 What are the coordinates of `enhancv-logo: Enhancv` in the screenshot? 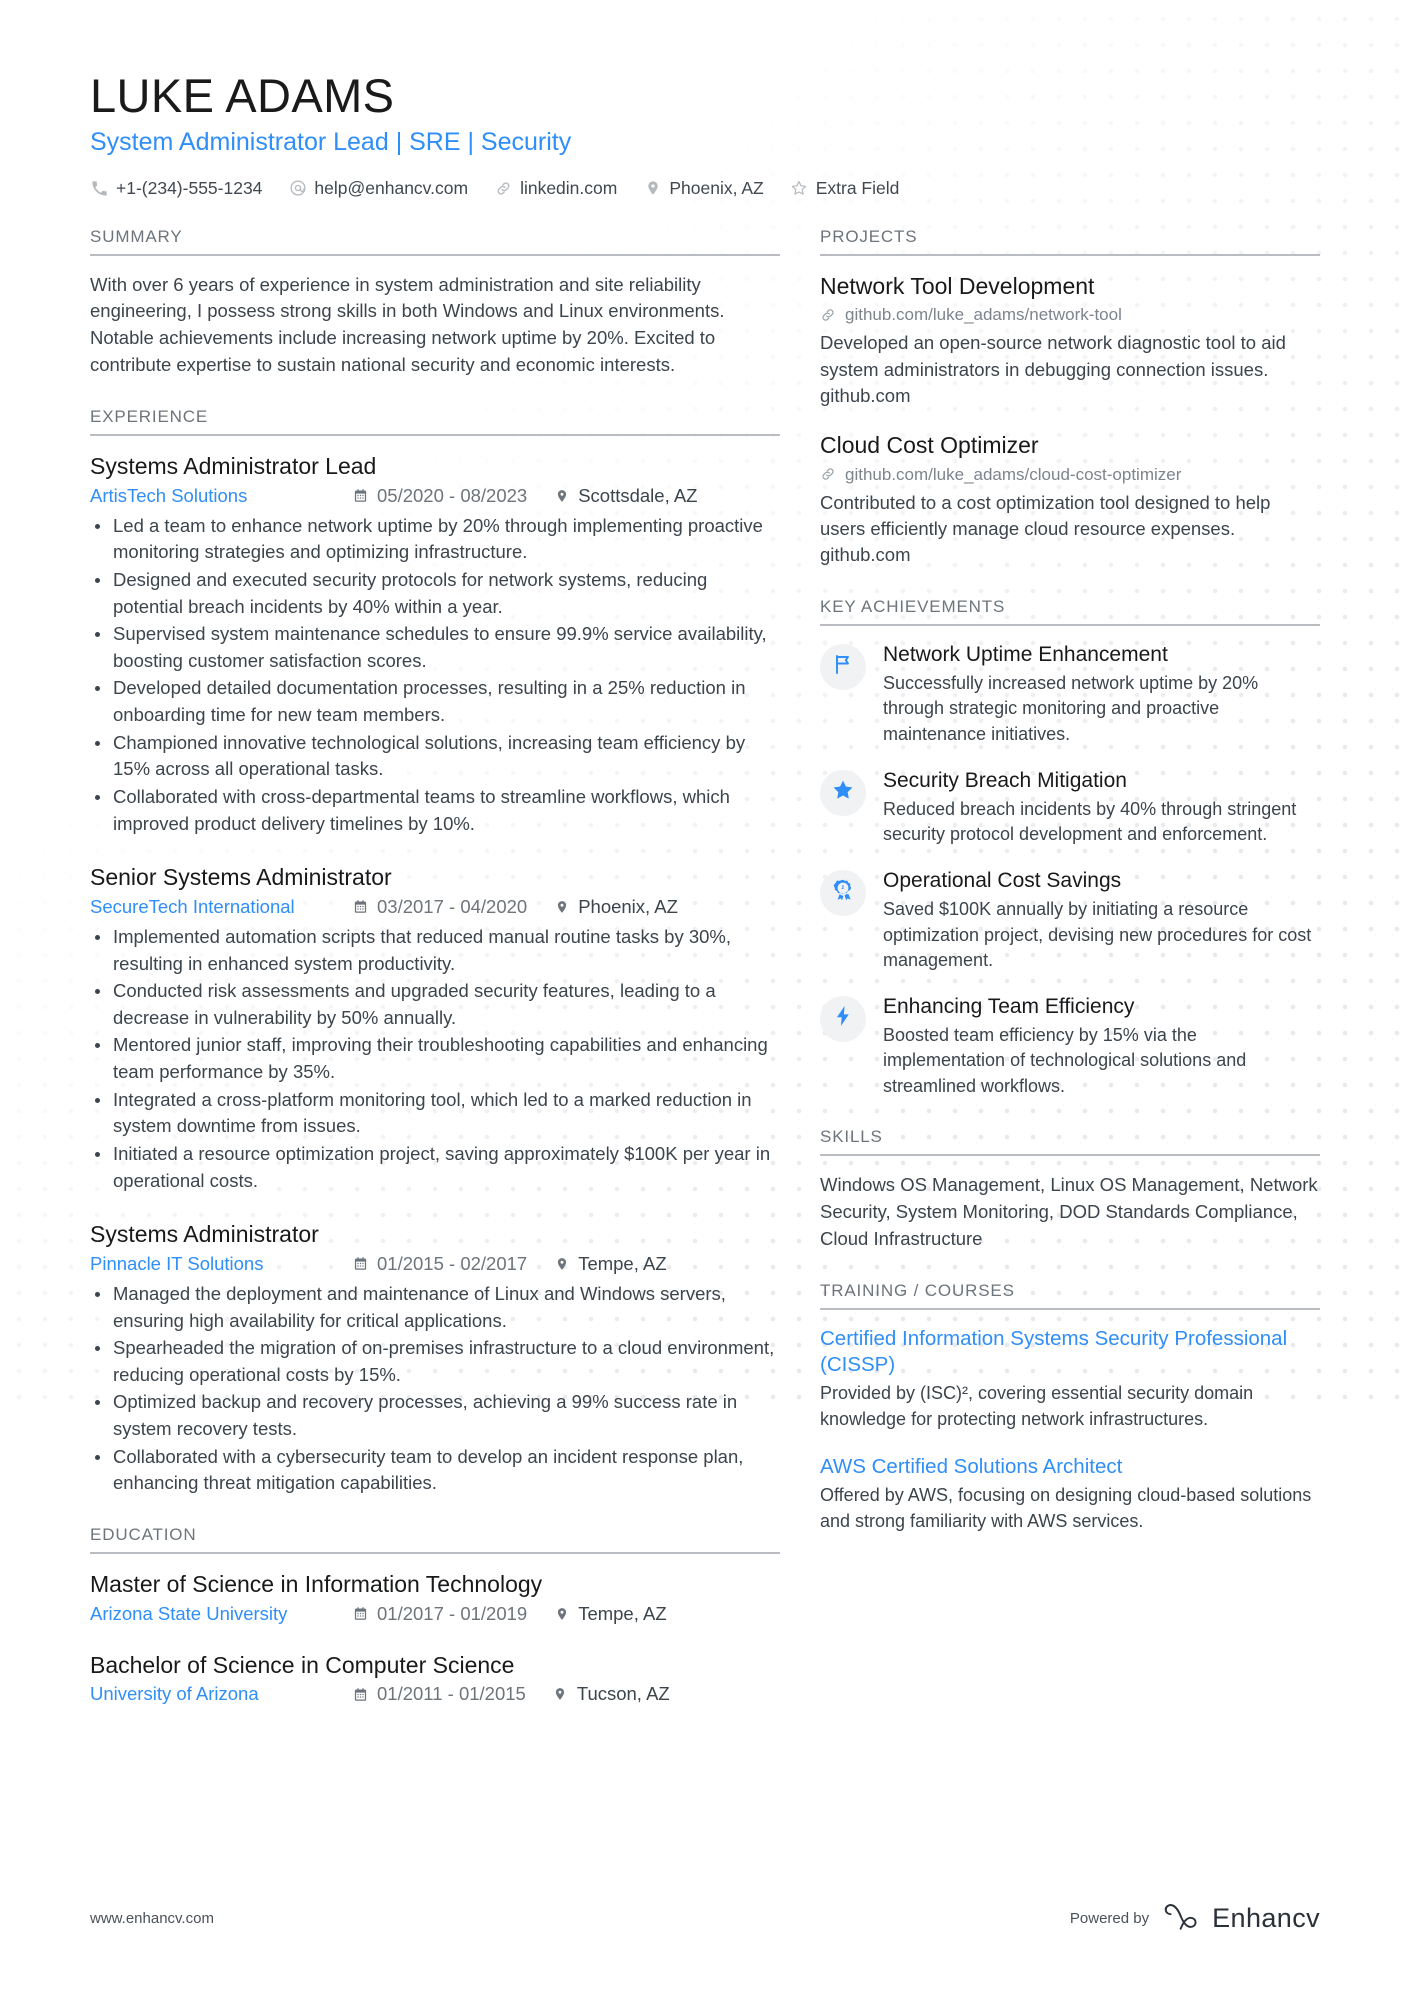 It's located at (1241, 1918).